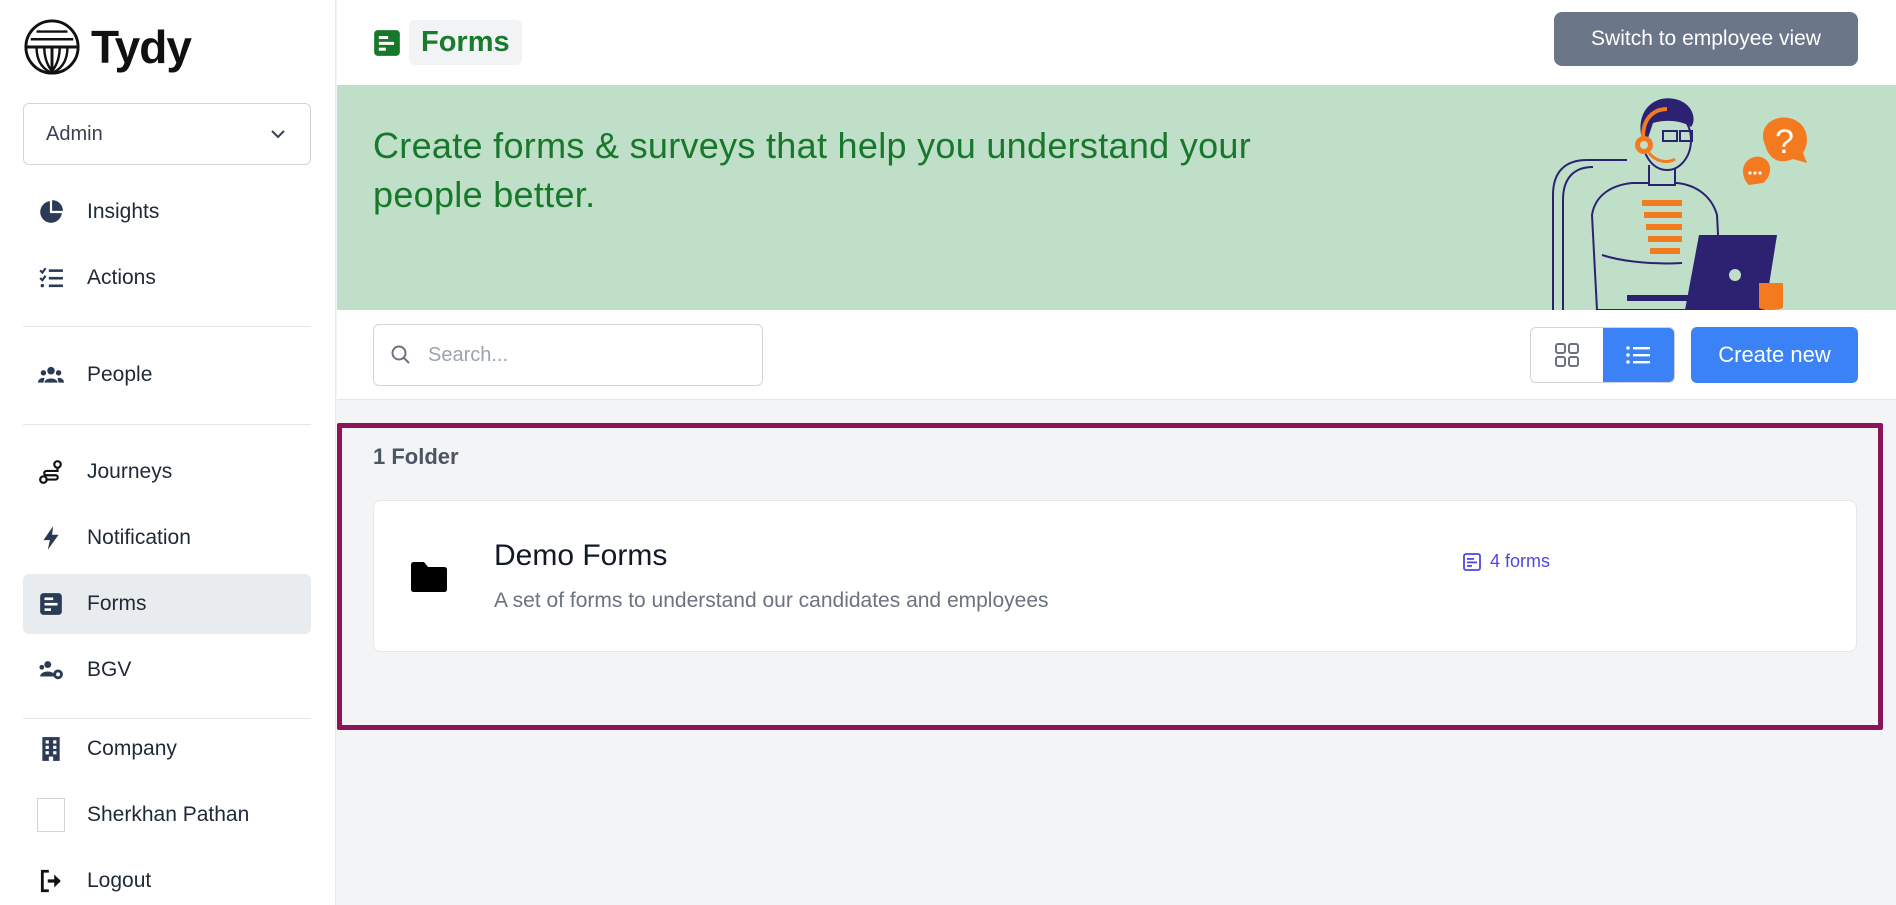 The height and width of the screenshot is (905, 1896). What do you see at coordinates (167, 278) in the screenshot?
I see `sidebar-item-actions: Actions` at bounding box center [167, 278].